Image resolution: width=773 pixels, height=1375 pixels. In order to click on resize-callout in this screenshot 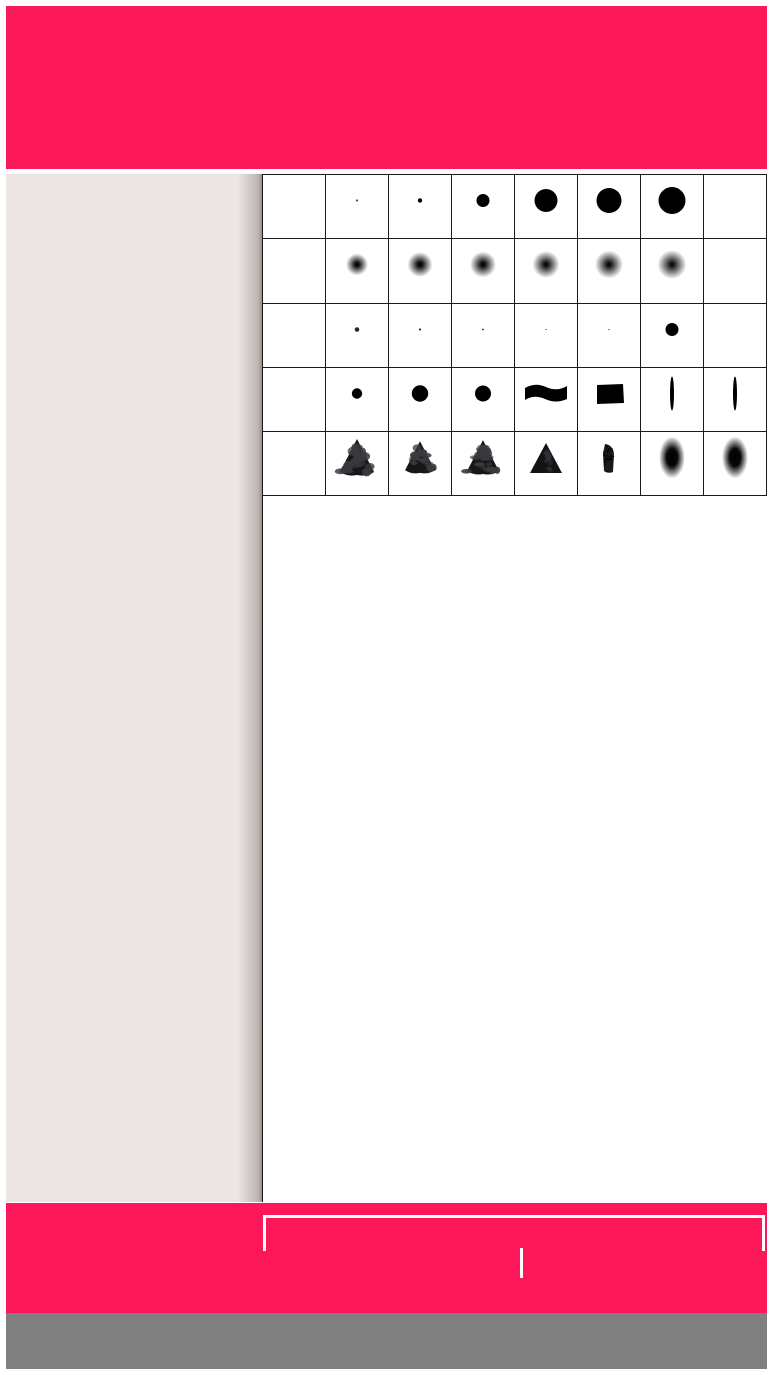, I will do `click(386, 1258)`.